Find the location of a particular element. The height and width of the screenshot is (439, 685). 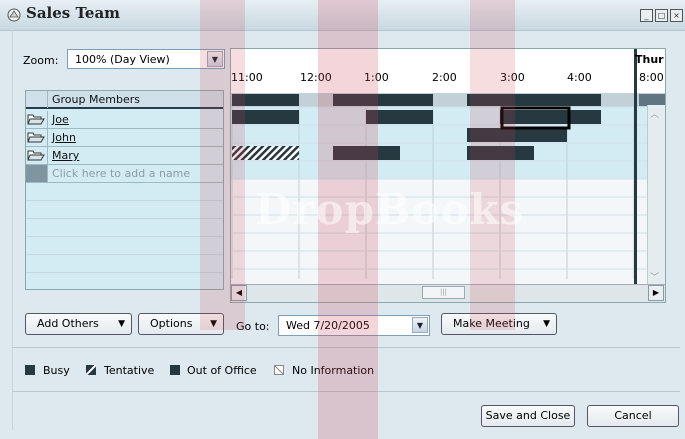

restore-icon: □ is located at coordinates (661, 15).